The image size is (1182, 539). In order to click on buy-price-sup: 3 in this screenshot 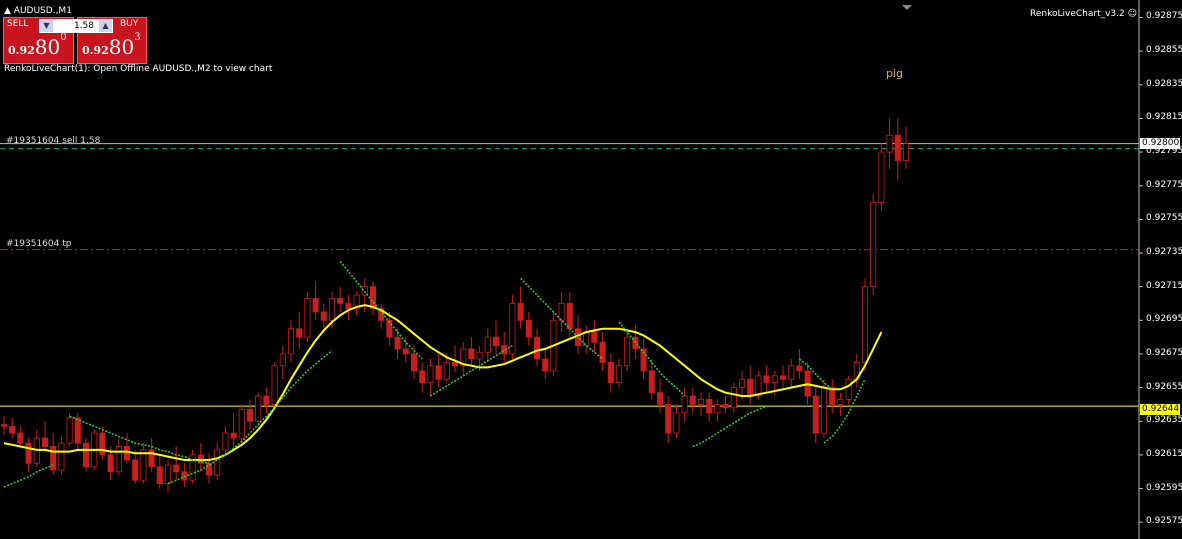, I will do `click(137, 37)`.